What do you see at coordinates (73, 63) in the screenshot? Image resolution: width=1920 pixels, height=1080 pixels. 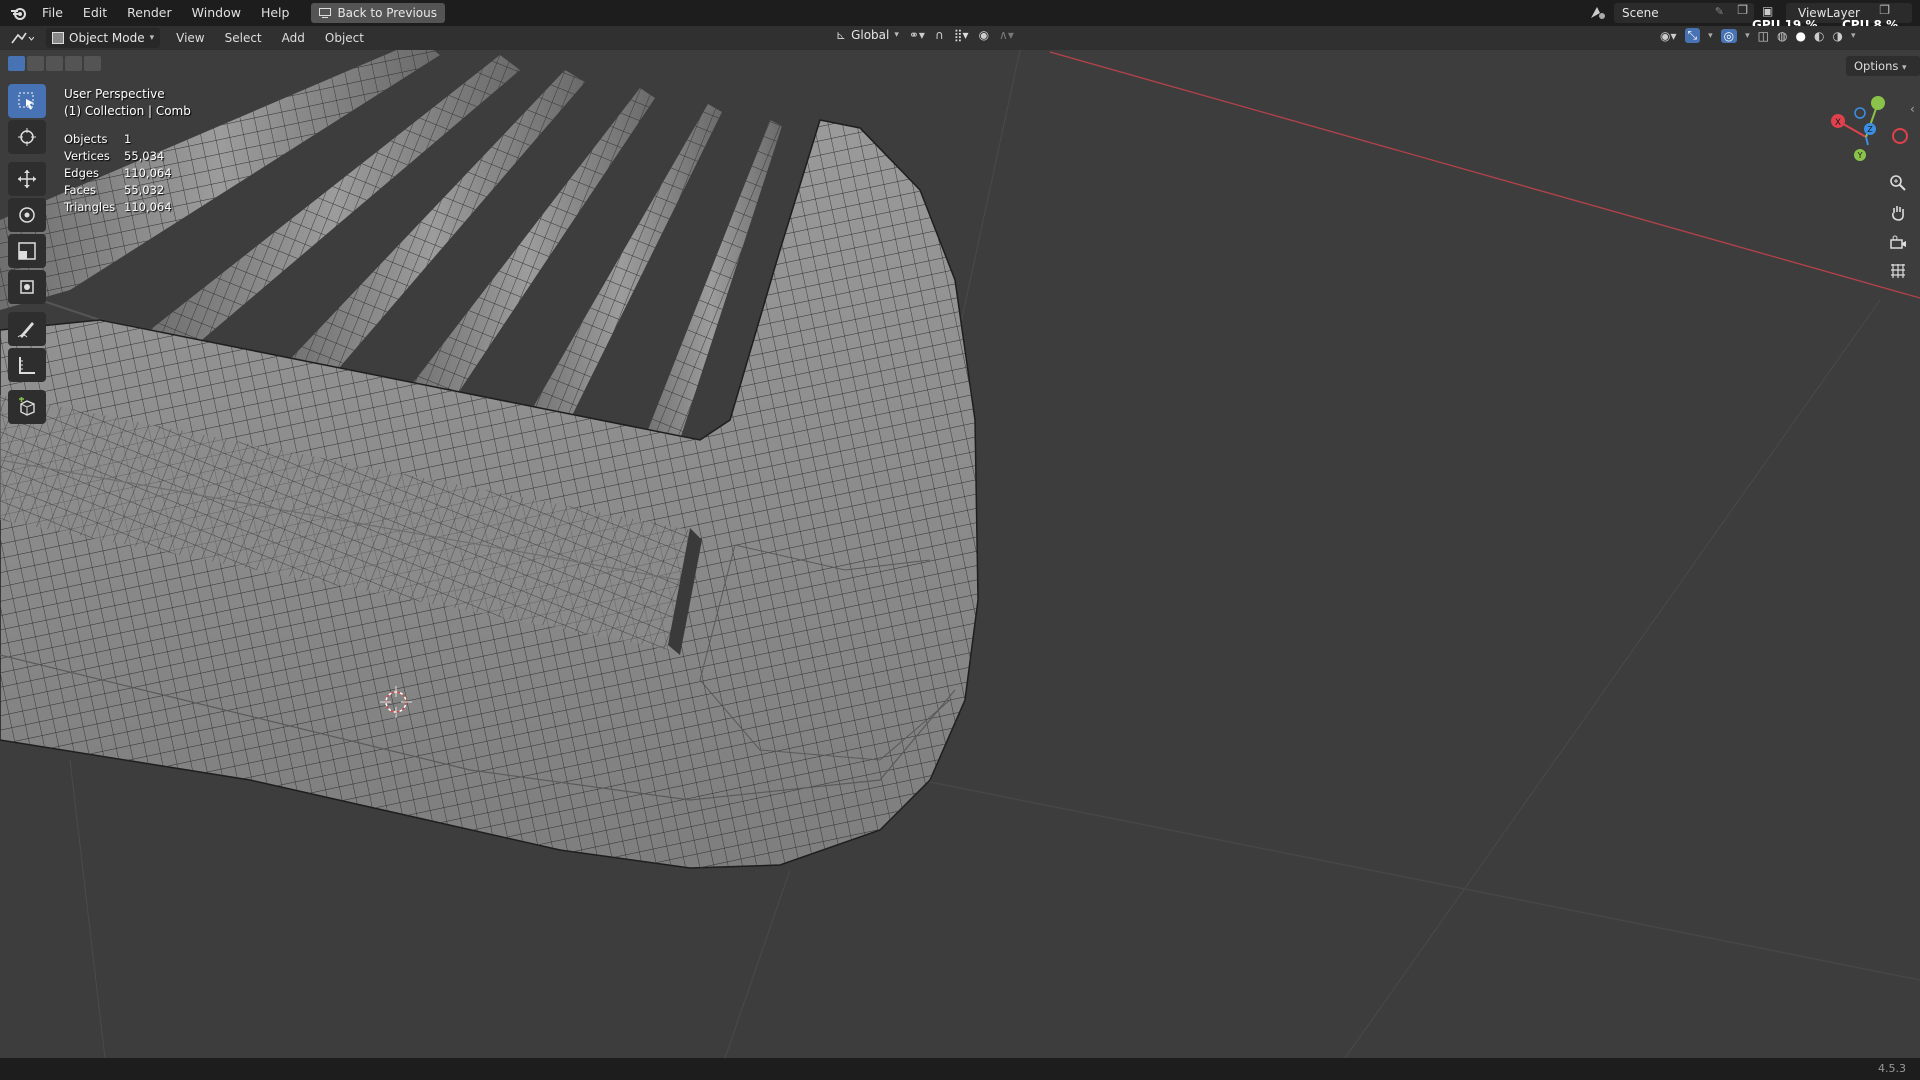 I see `select-invert-icon` at bounding box center [73, 63].